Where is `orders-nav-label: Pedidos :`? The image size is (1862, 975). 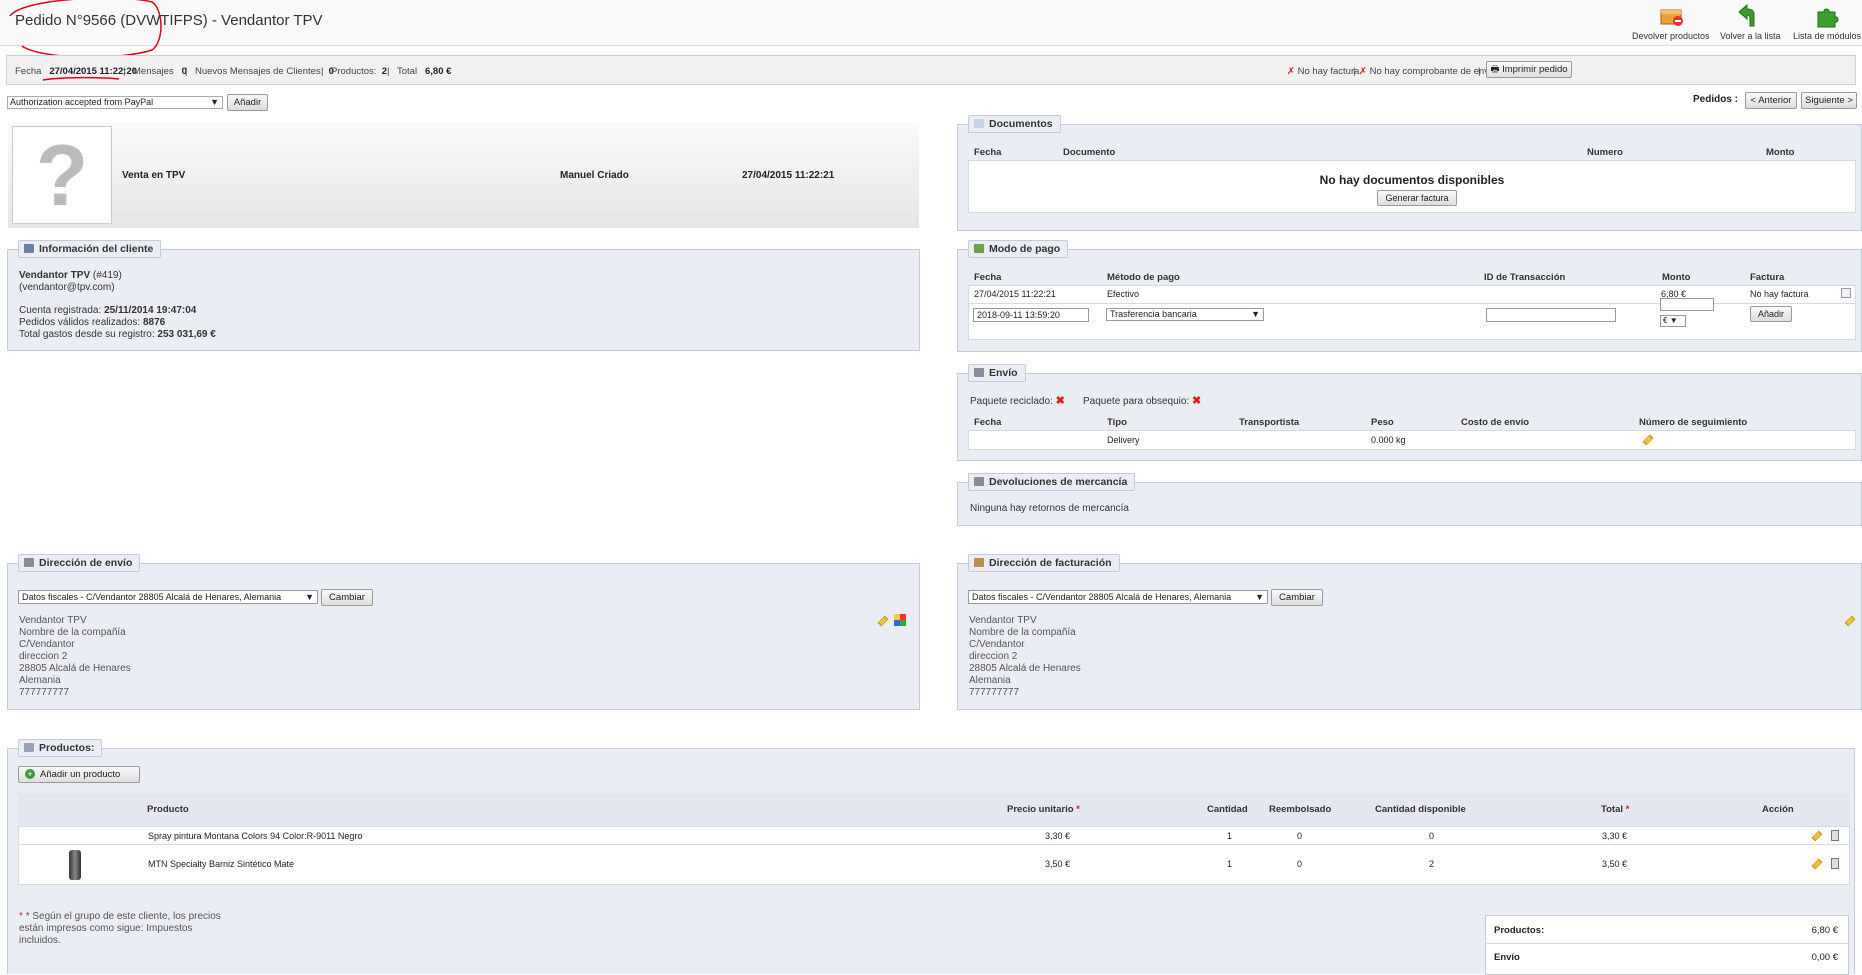
orders-nav-label: Pedidos : is located at coordinates (1716, 99).